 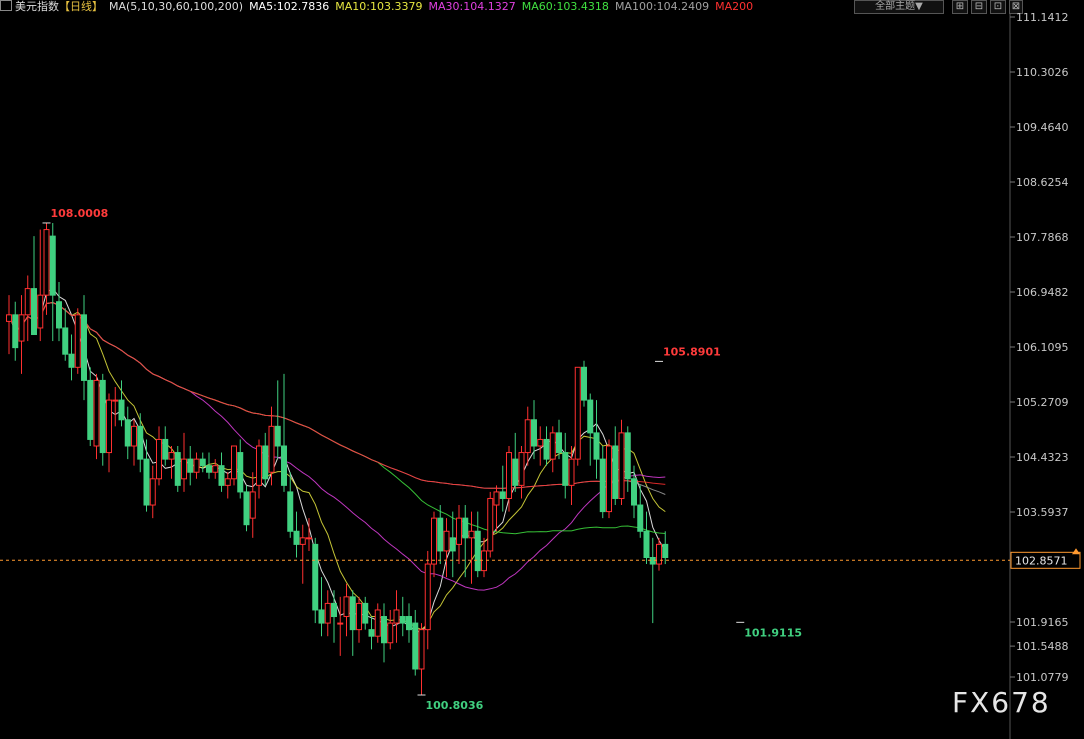 What do you see at coordinates (1042, 17) in the screenshot?
I see `y-tick-label: 111.1412` at bounding box center [1042, 17].